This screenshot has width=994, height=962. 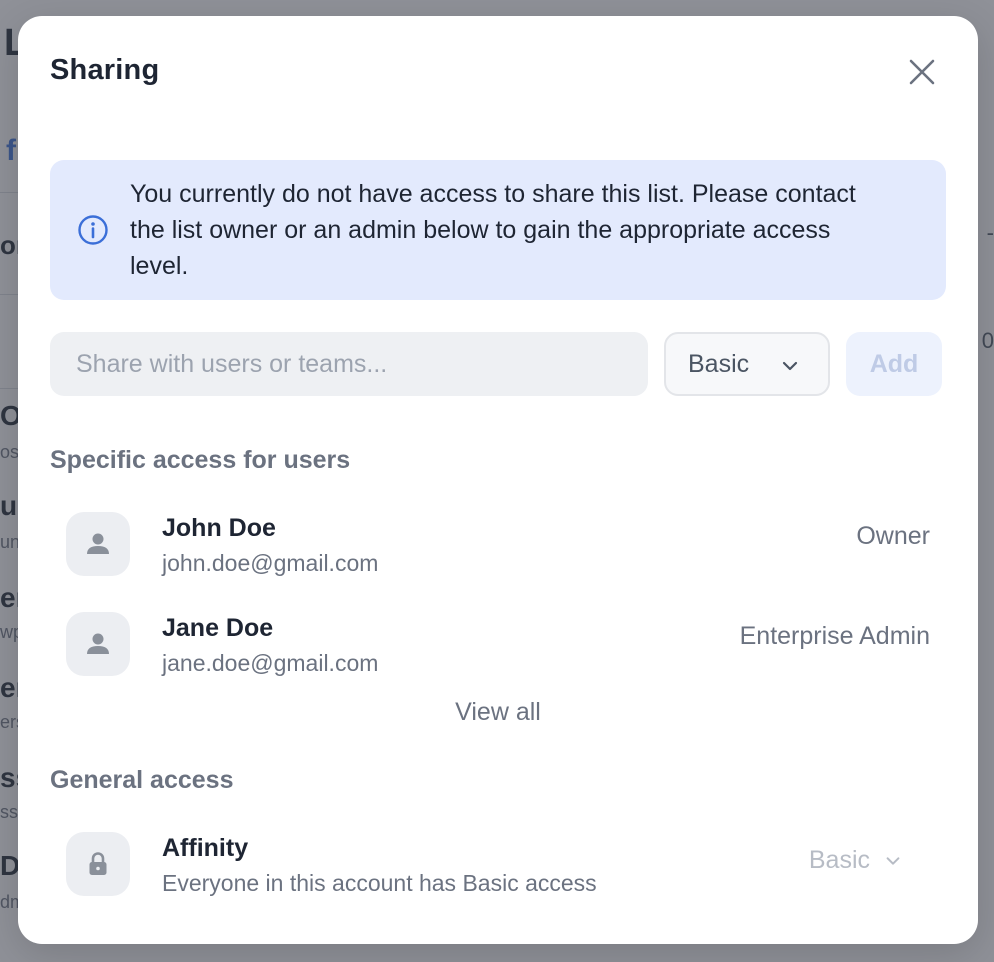 I want to click on close-button, so click(x=922, y=72).